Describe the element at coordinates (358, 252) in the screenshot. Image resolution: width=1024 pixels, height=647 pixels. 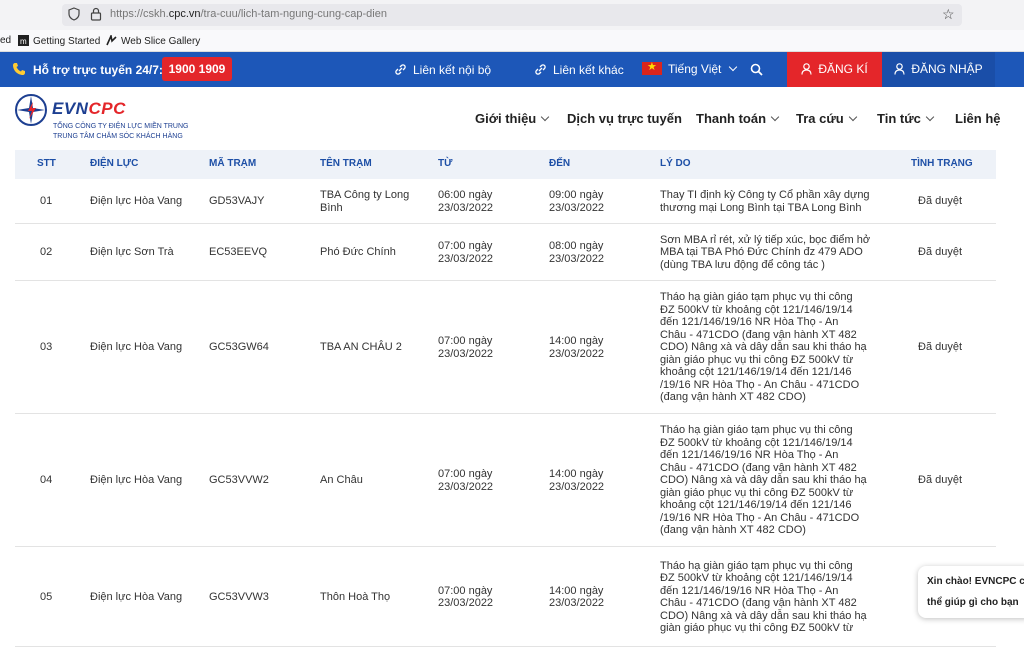
I see `cell-ten-tram: Phó Đức Chính` at that location.